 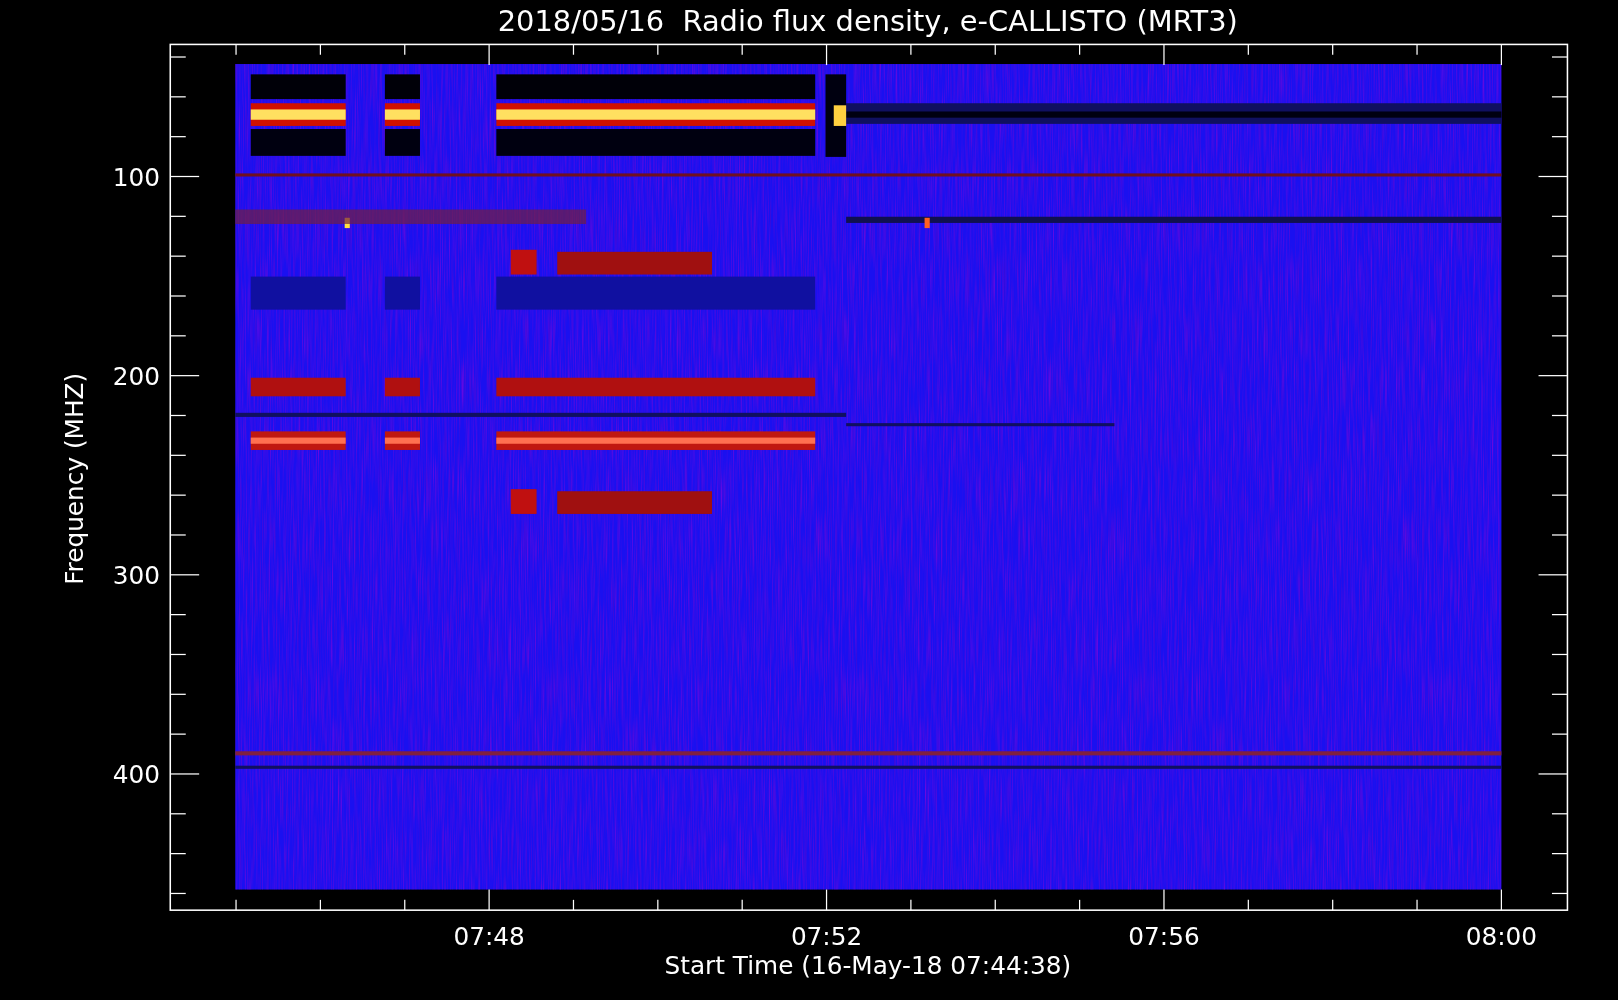 I want to click on axis-label: Start Time (16-May-18 07:44:38), so click(x=868, y=966).